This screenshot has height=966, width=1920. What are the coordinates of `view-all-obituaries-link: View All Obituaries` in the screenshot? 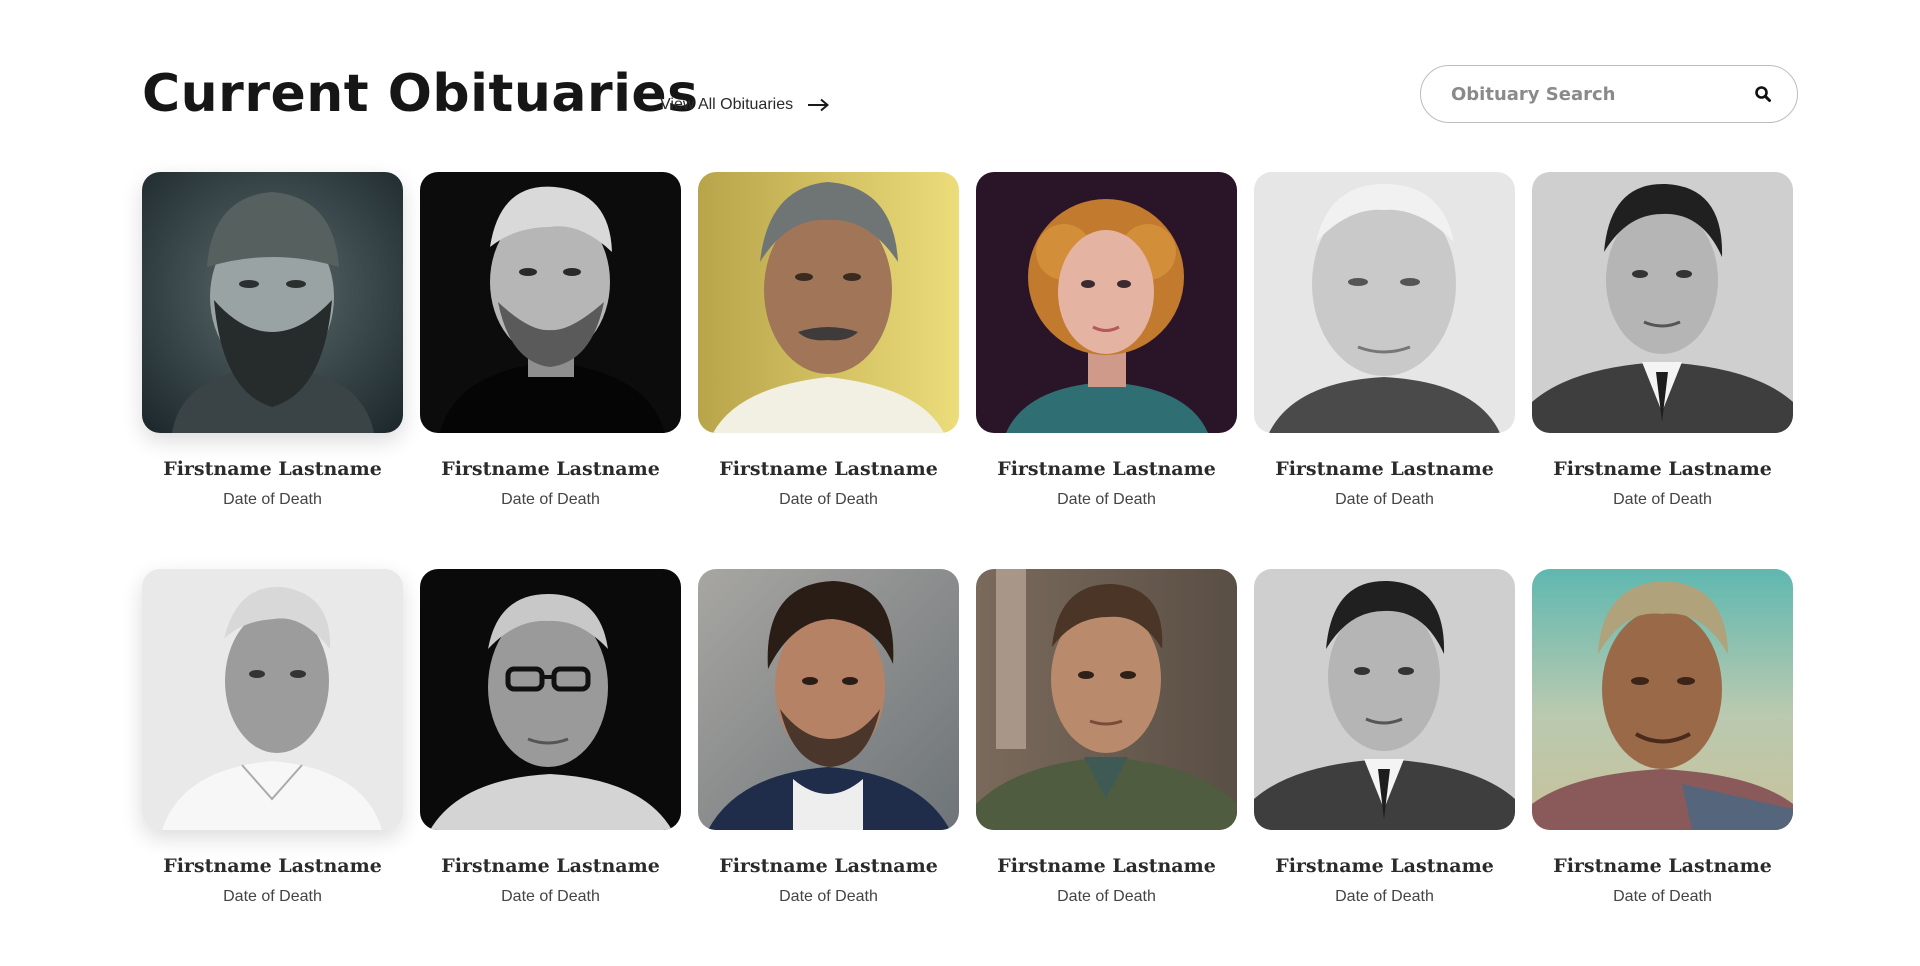 It's located at (745, 105).